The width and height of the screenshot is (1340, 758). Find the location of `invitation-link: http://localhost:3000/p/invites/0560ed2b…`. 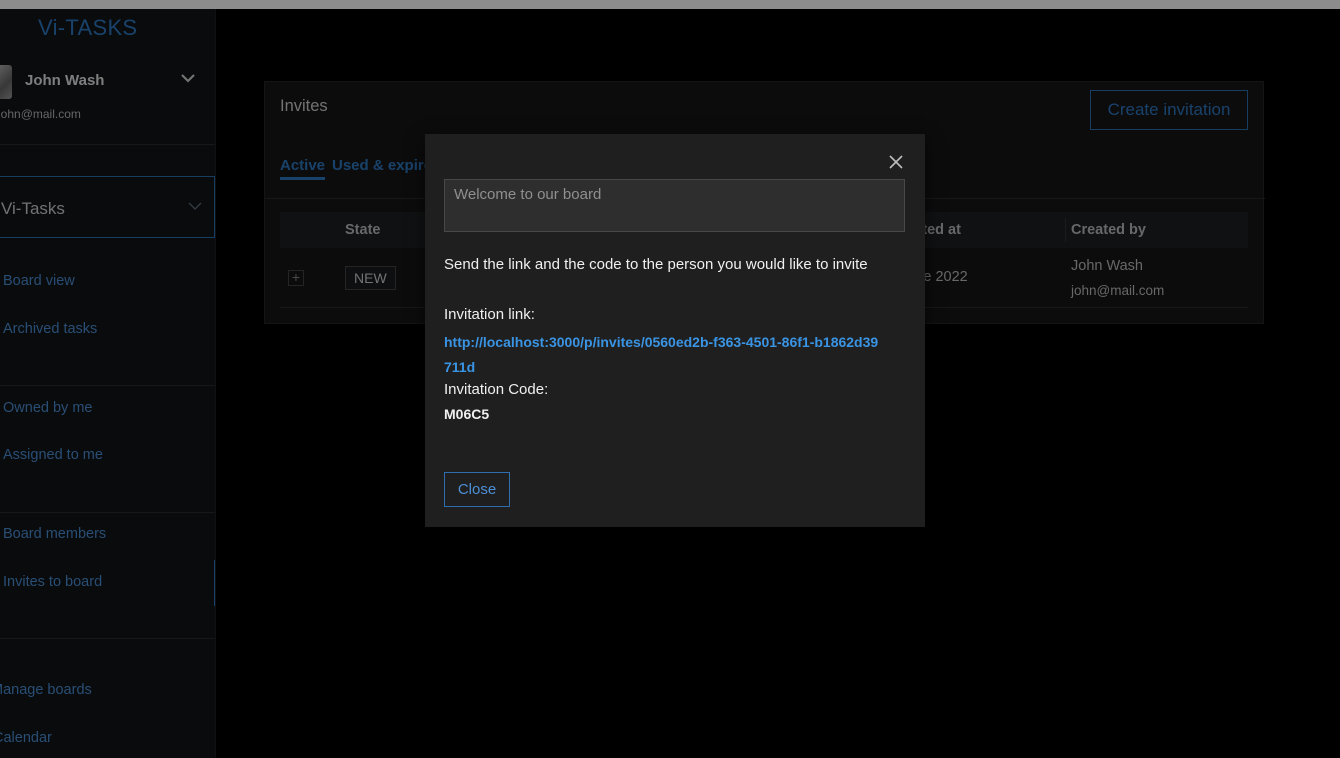

invitation-link: http://localhost:3000/p/invites/0560ed2b… is located at coordinates (664, 355).